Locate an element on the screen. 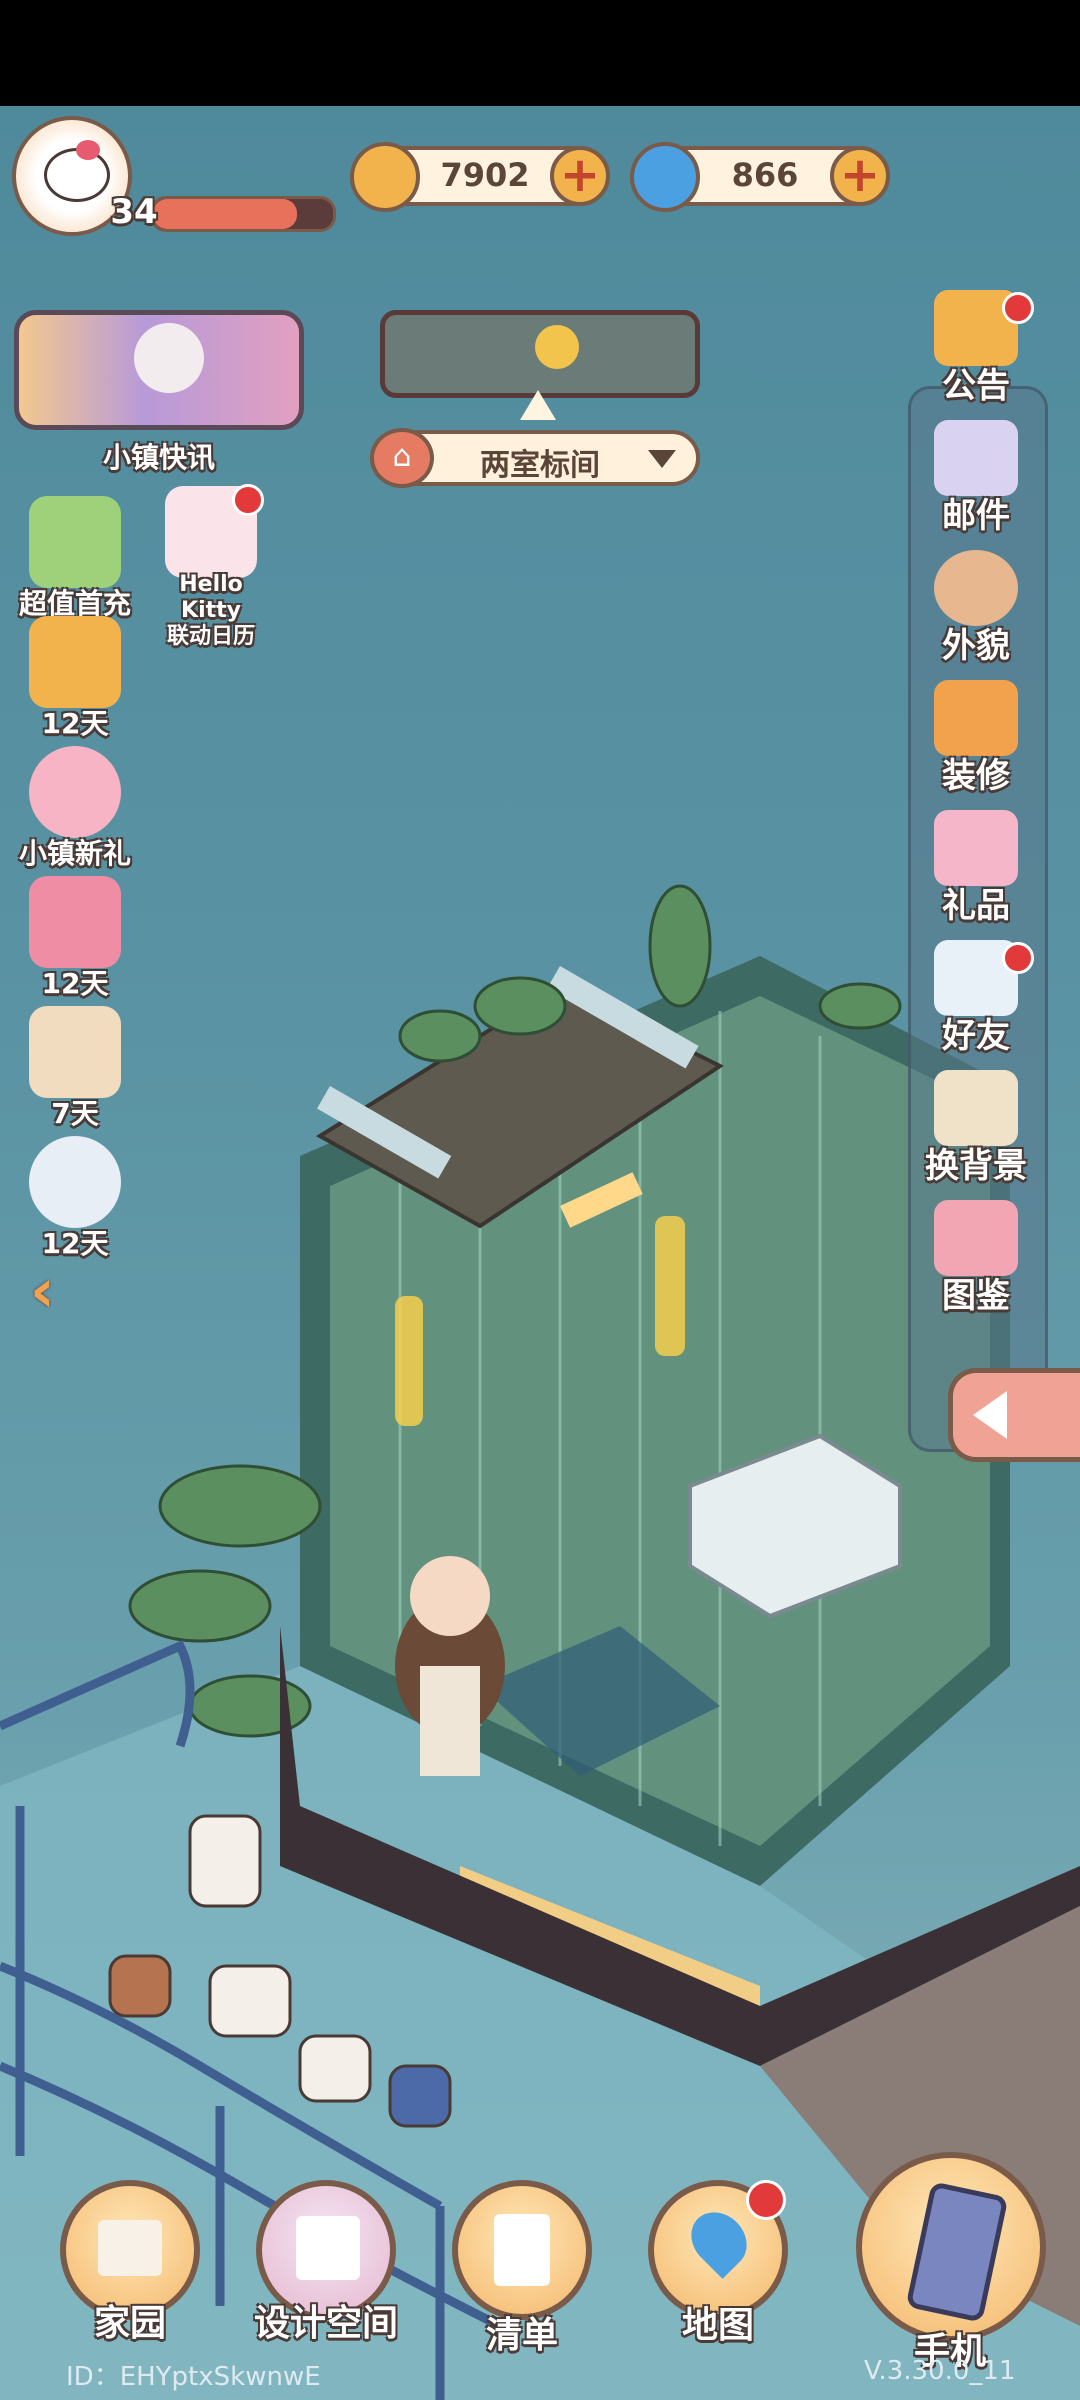 This screenshot has height=2400, width=1080. letter-icon is located at coordinates (75, 1052).